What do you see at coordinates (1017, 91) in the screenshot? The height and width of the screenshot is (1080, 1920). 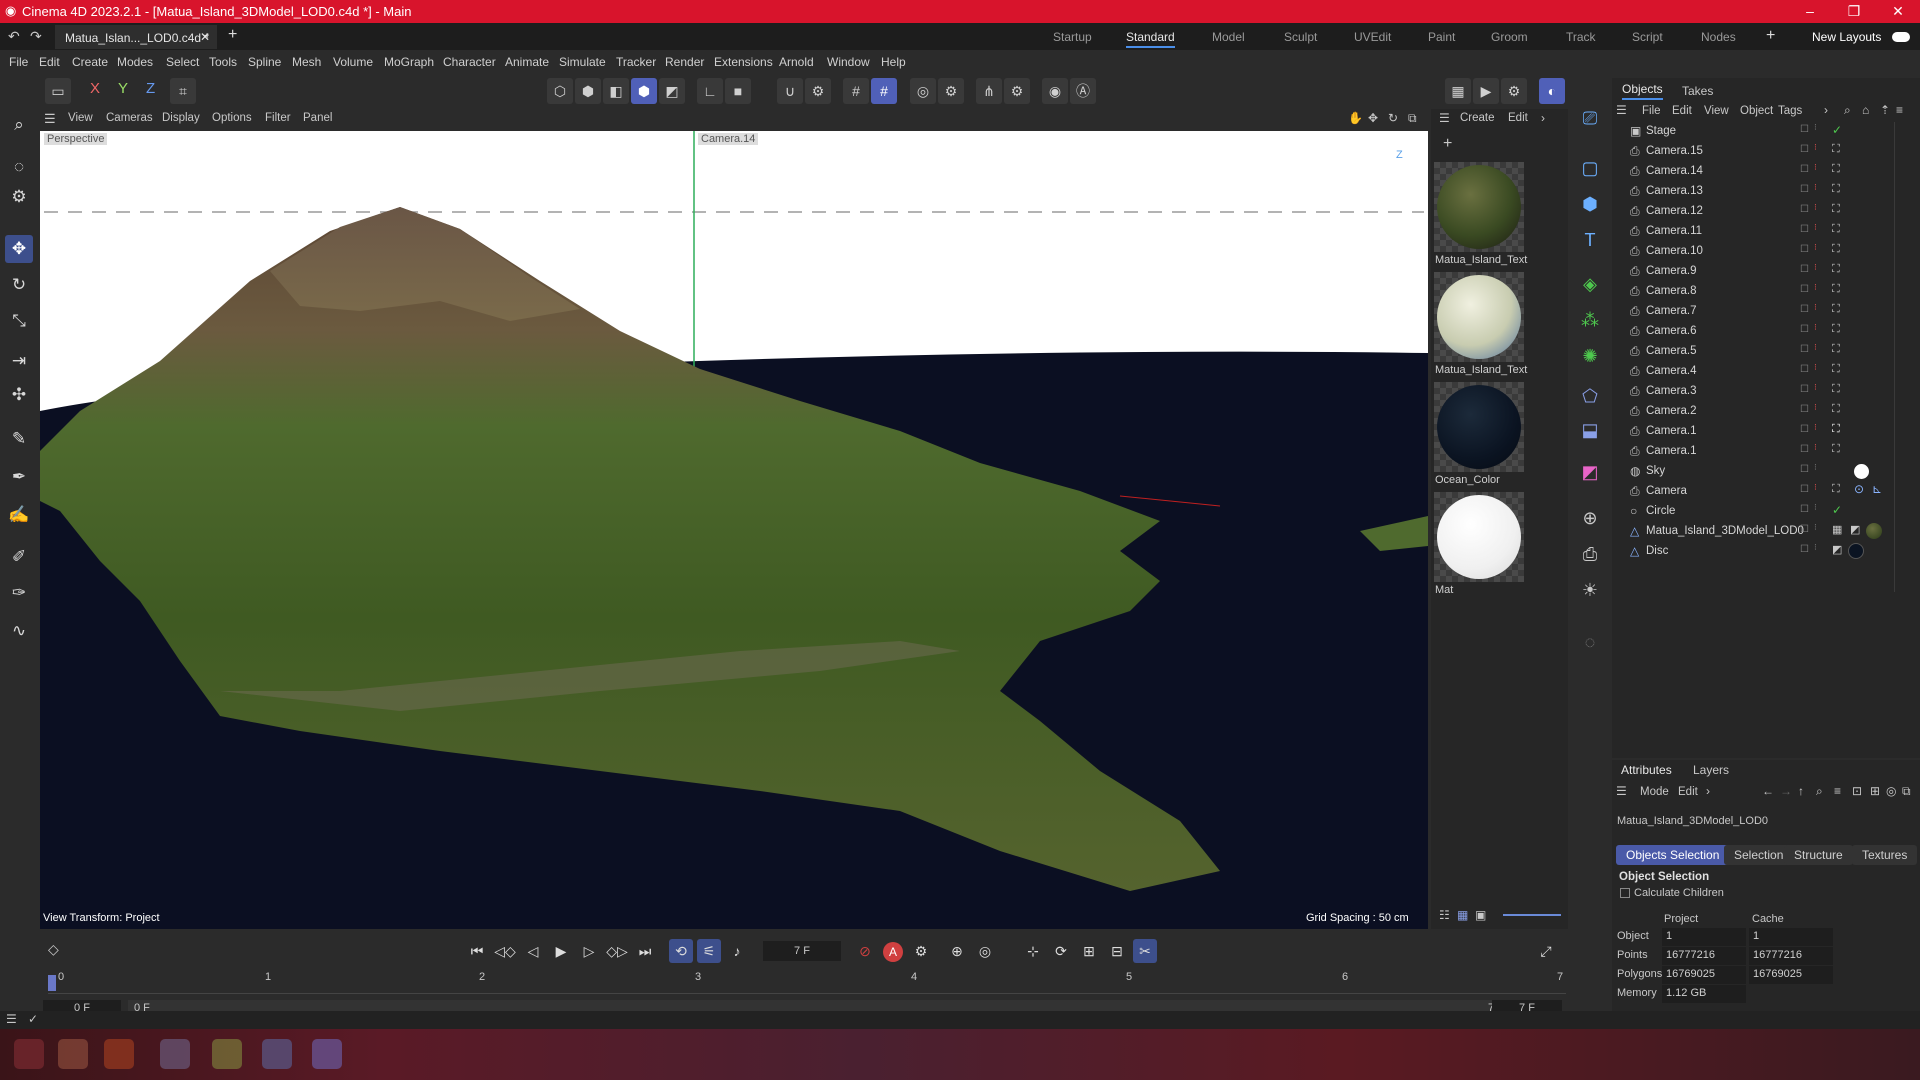 I see `symmetry-settings-icon: ⚙` at bounding box center [1017, 91].